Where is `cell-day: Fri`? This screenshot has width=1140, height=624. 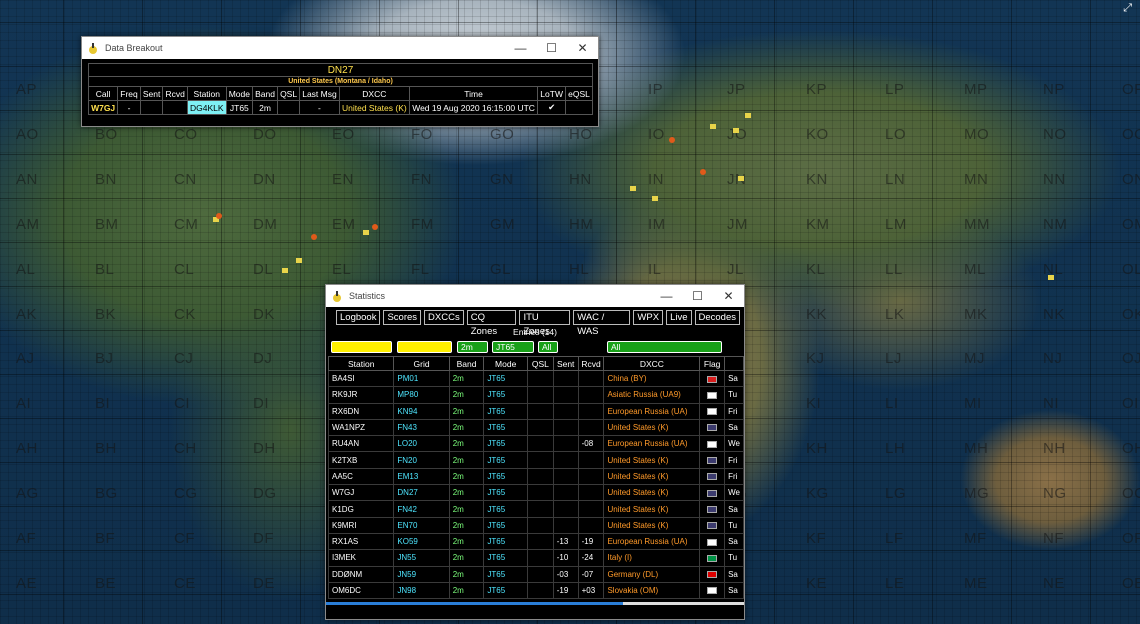 cell-day: Fri is located at coordinates (734, 411).